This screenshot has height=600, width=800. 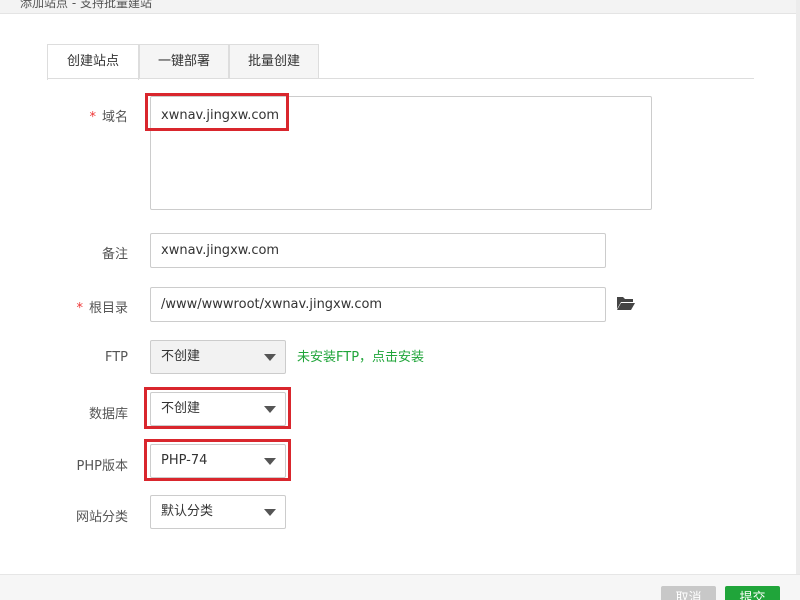 What do you see at coordinates (626, 303) in the screenshot?
I see `folder-open-icon` at bounding box center [626, 303].